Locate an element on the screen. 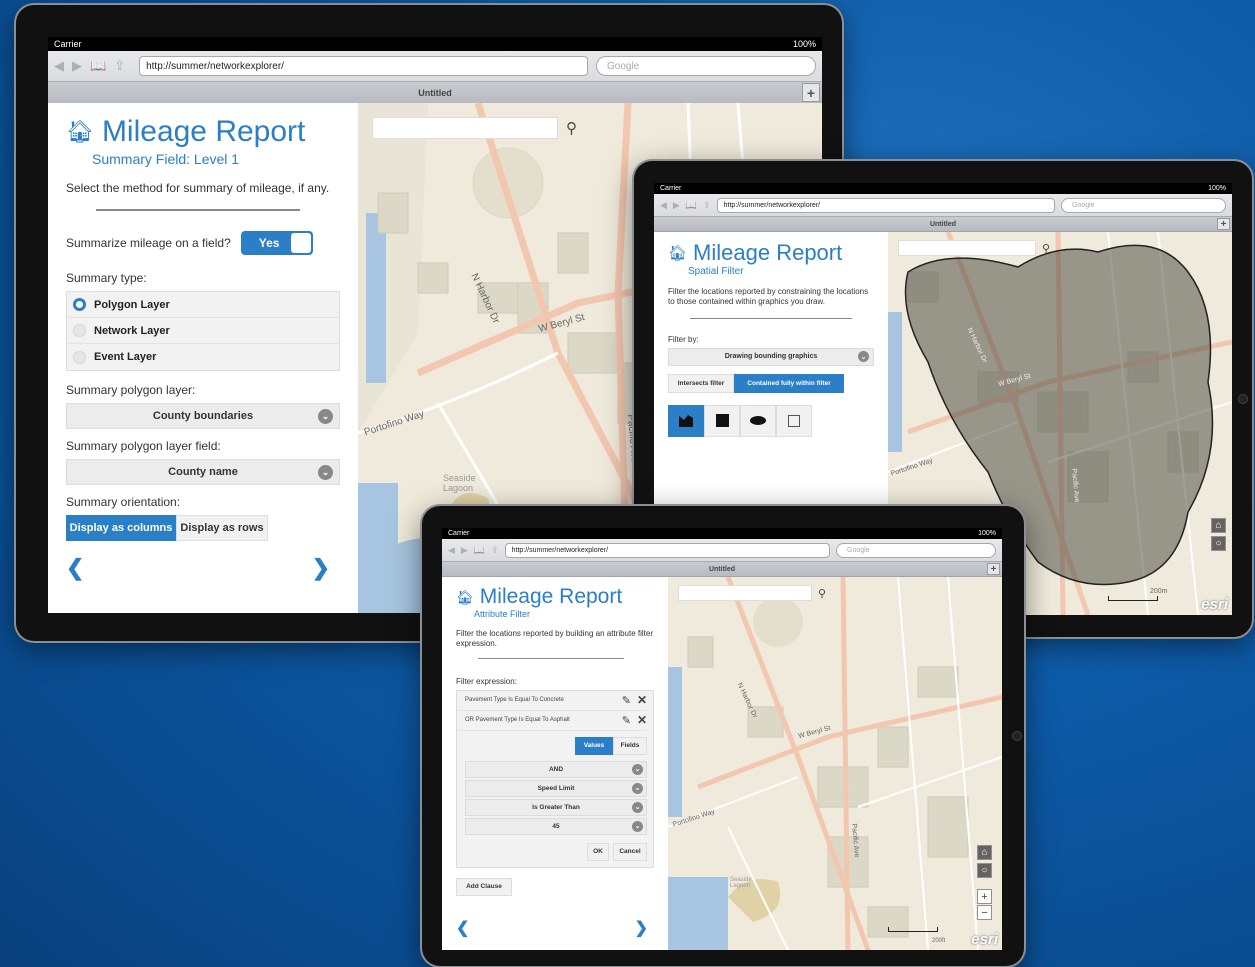 This screenshot has width=1255, height=967. page-title: 🏠︎ Mileage Report is located at coordinates (771, 253).